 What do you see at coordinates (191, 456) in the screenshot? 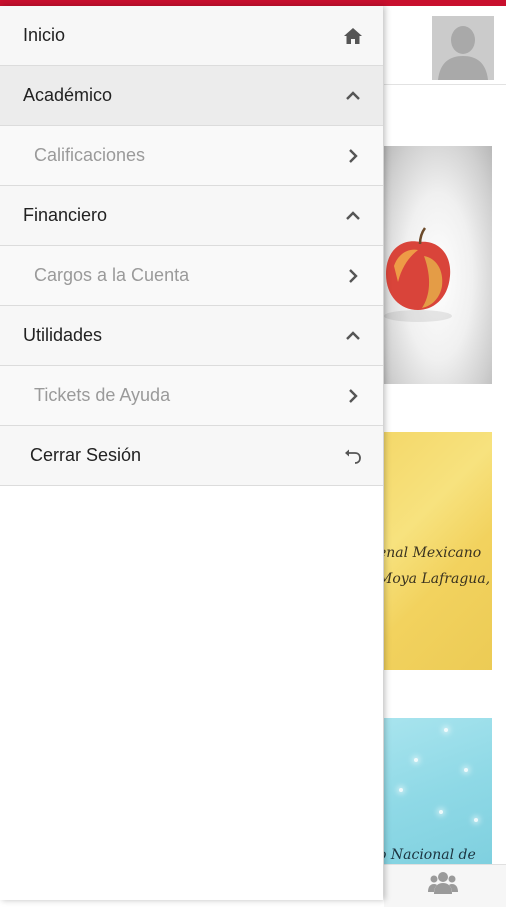
I see `logout-button: Cerrar Sesión` at bounding box center [191, 456].